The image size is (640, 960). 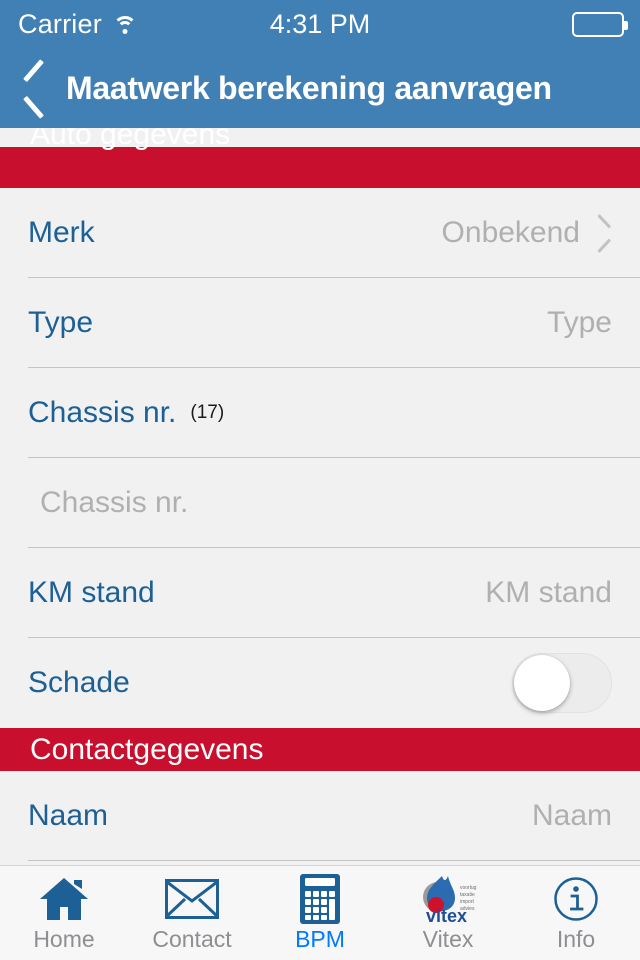 What do you see at coordinates (320, 899) in the screenshot?
I see `calculator-icon` at bounding box center [320, 899].